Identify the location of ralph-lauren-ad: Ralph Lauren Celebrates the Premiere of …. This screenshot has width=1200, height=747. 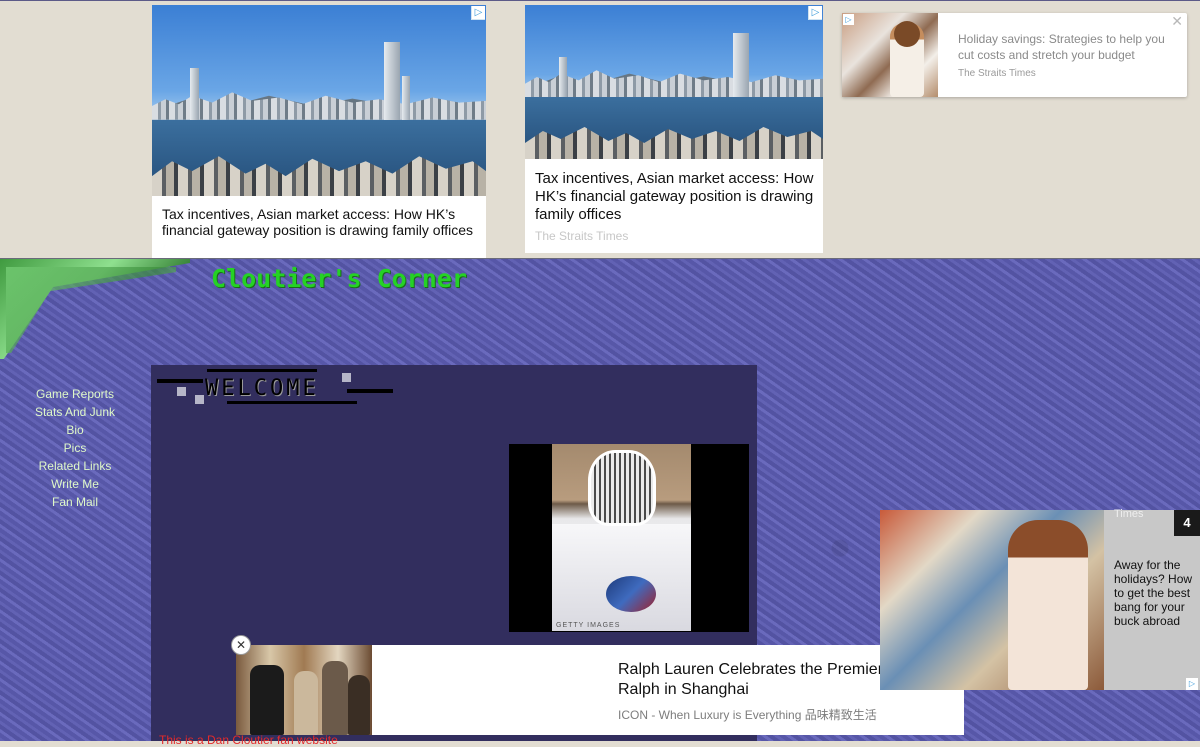
(677, 690).